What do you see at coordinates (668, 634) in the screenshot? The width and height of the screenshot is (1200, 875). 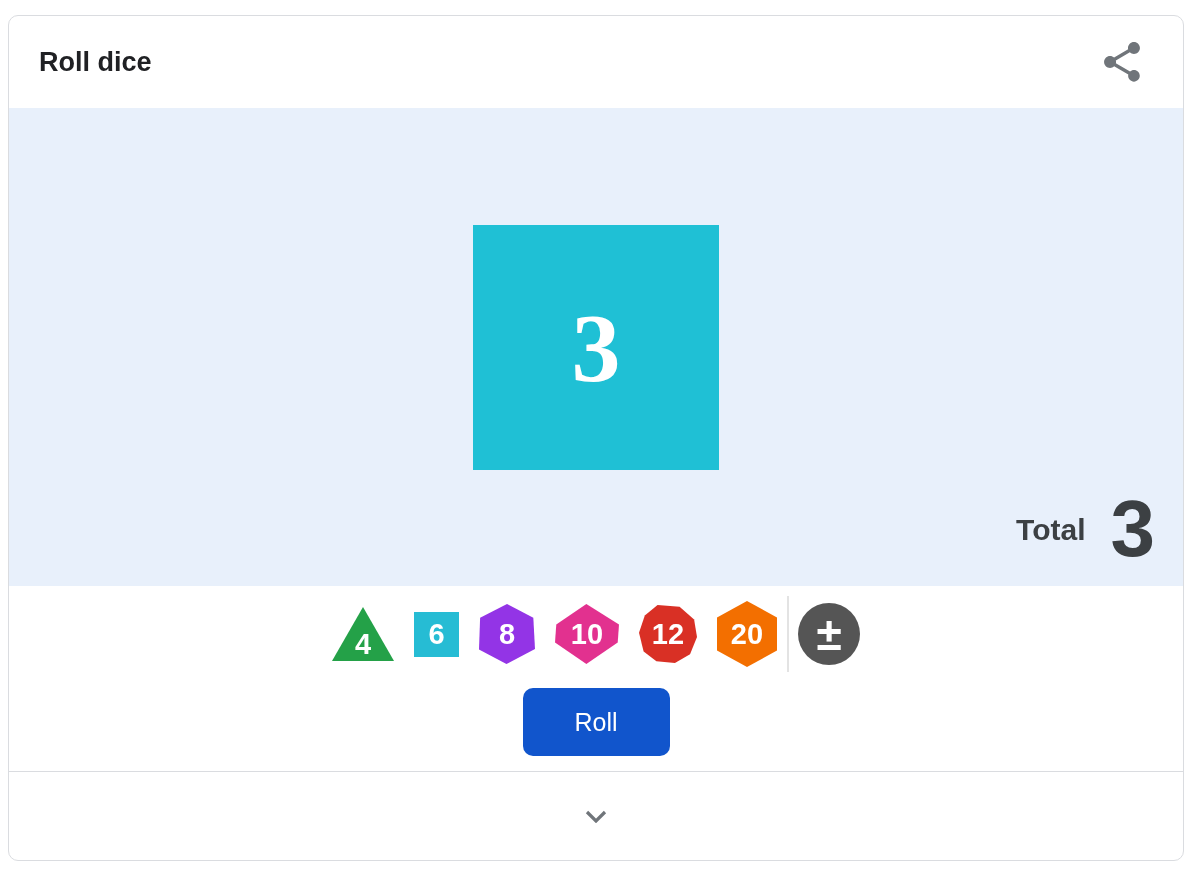 I see `decagon-die-button: 12` at bounding box center [668, 634].